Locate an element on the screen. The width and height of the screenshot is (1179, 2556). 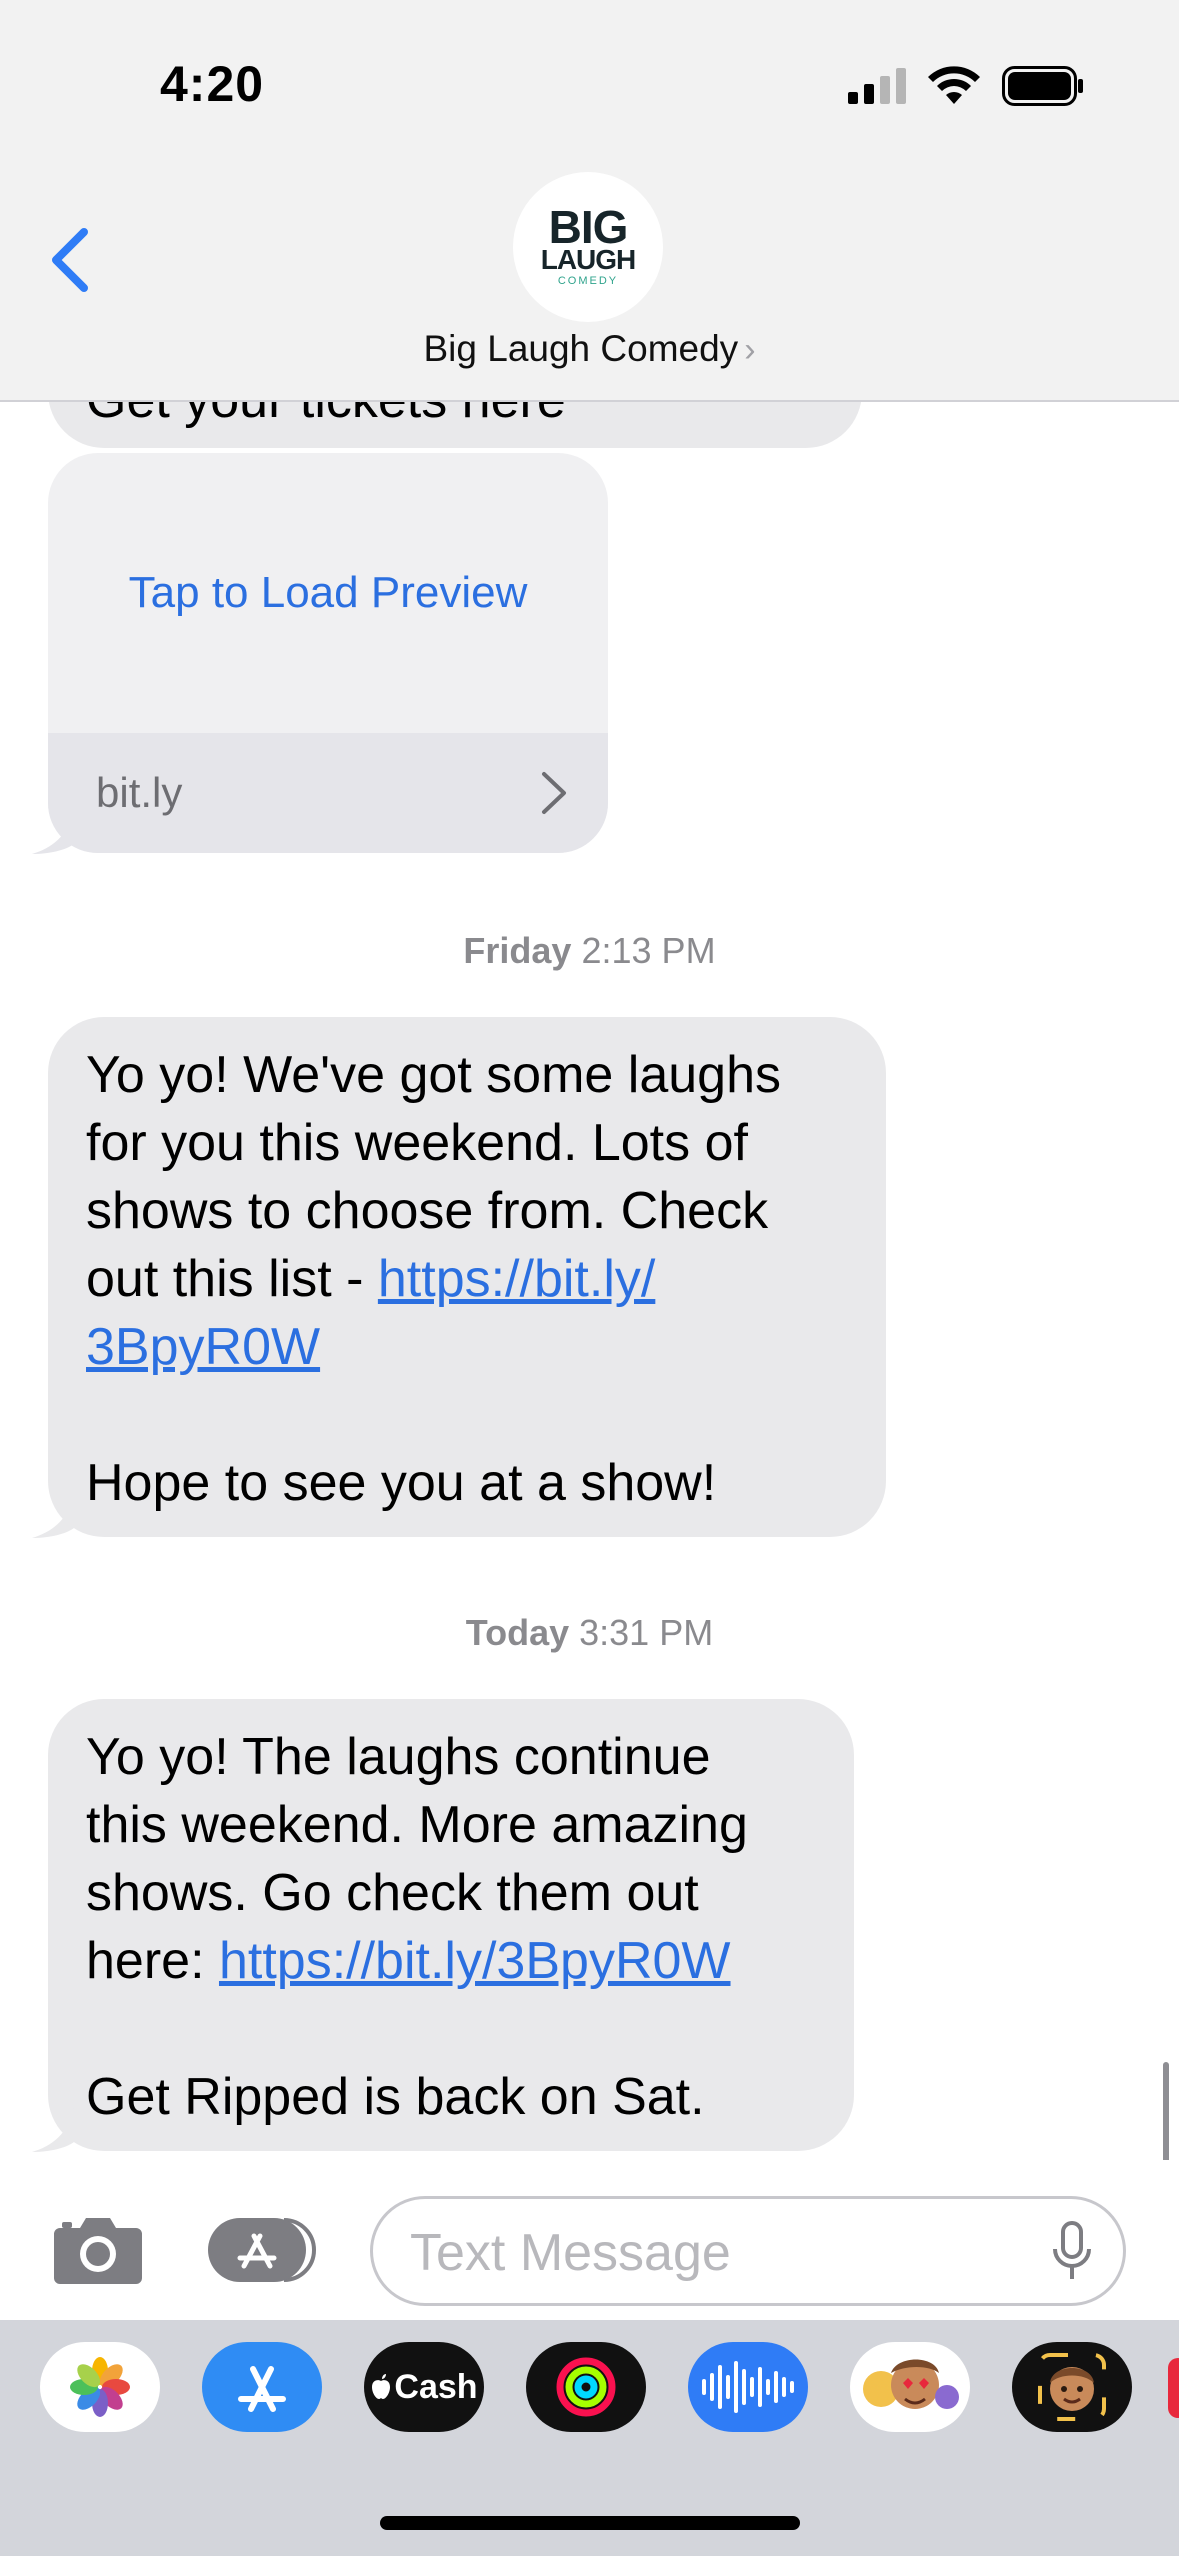
link-preview-card: Tap to Load Preview bit.ly is located at coordinates (328, 653).